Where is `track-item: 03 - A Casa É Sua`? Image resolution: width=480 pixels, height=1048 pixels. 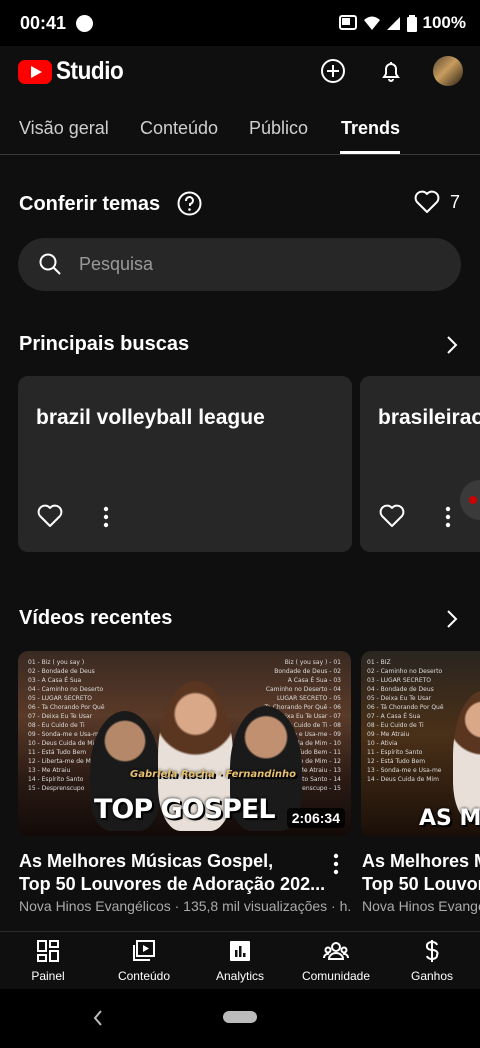 track-item: 03 - A Casa É Sua is located at coordinates (55, 680).